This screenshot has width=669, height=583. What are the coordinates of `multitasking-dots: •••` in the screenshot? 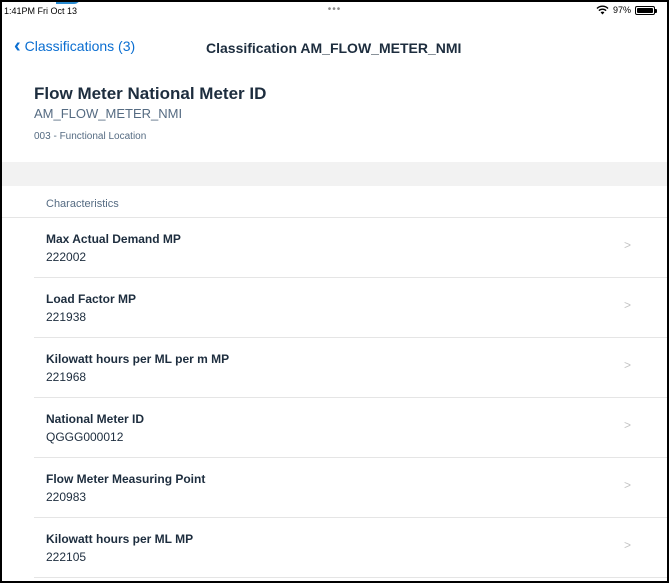 It's located at (335, 9).